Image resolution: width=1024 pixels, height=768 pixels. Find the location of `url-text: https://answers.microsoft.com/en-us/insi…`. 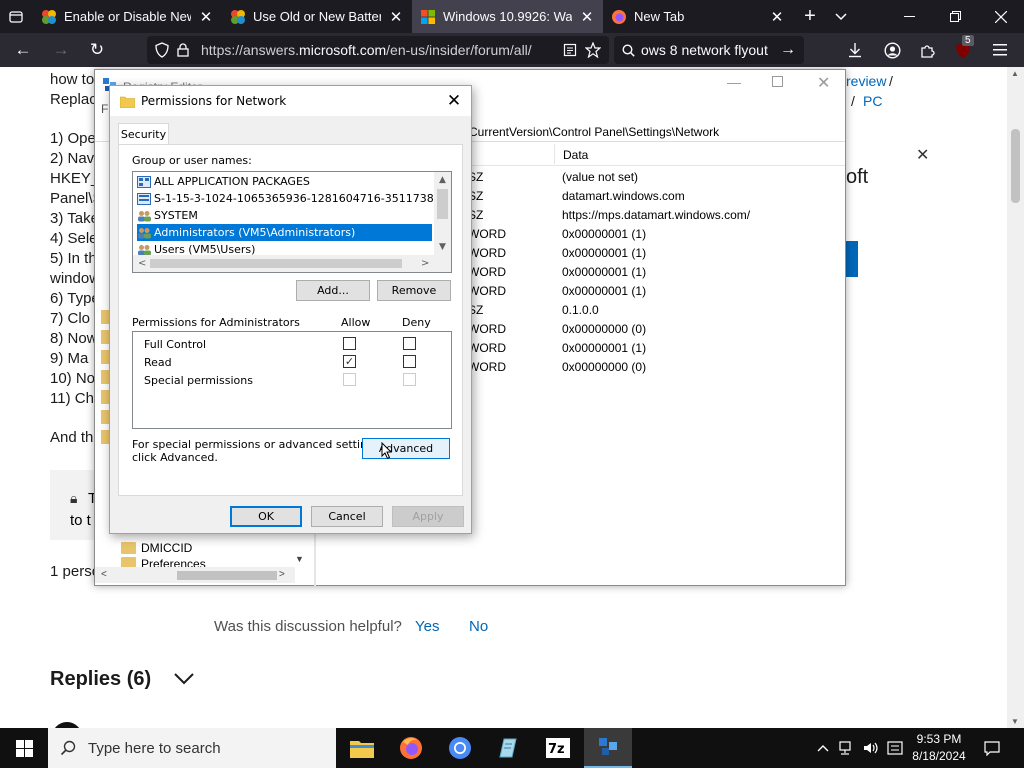

url-text: https://answers.microsoft.com/en-us/insi… is located at coordinates (378, 50).